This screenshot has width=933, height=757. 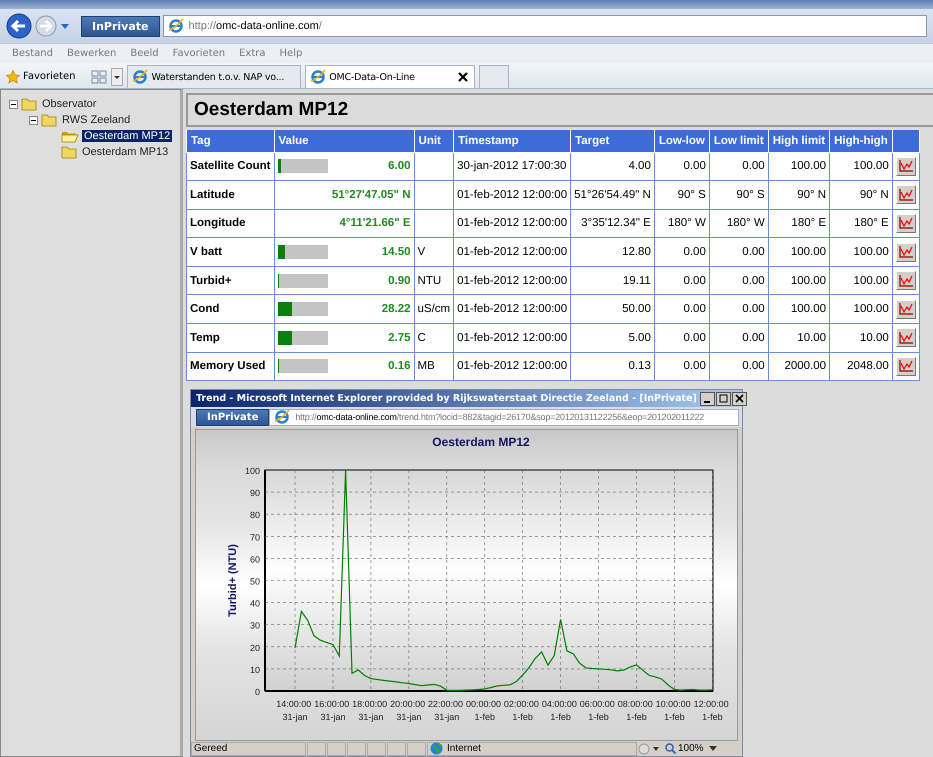 What do you see at coordinates (723, 399) in the screenshot?
I see `maximize-button` at bounding box center [723, 399].